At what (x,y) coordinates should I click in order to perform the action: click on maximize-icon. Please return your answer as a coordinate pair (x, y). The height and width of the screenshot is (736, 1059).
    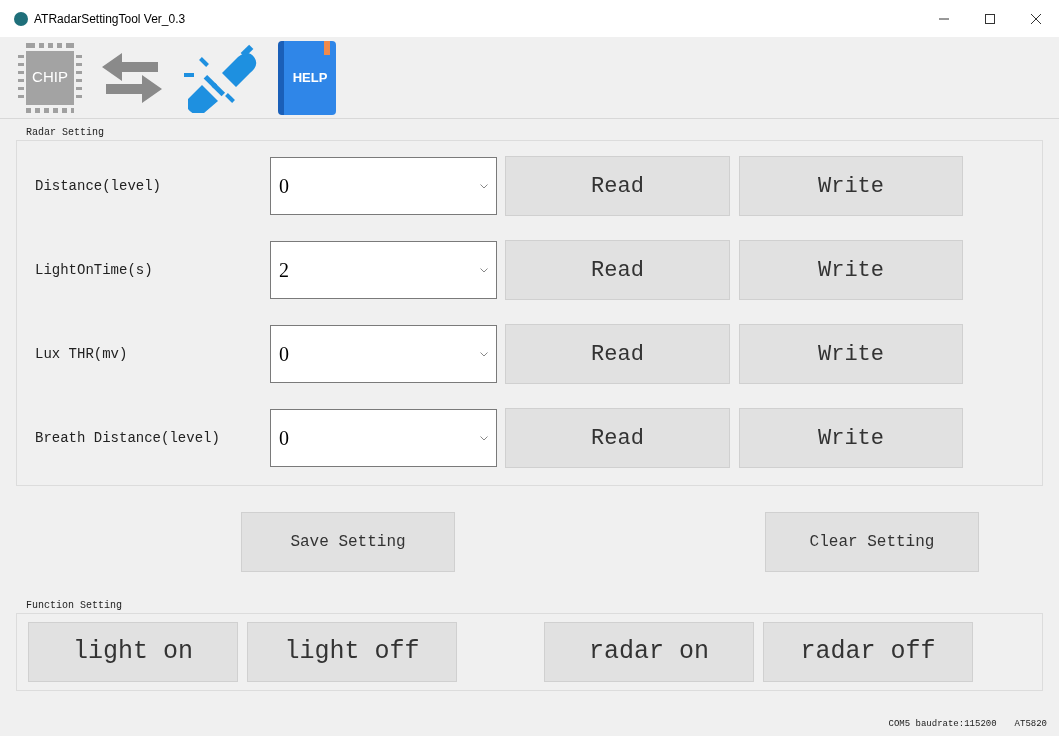
    Looking at the image, I should click on (990, 18).